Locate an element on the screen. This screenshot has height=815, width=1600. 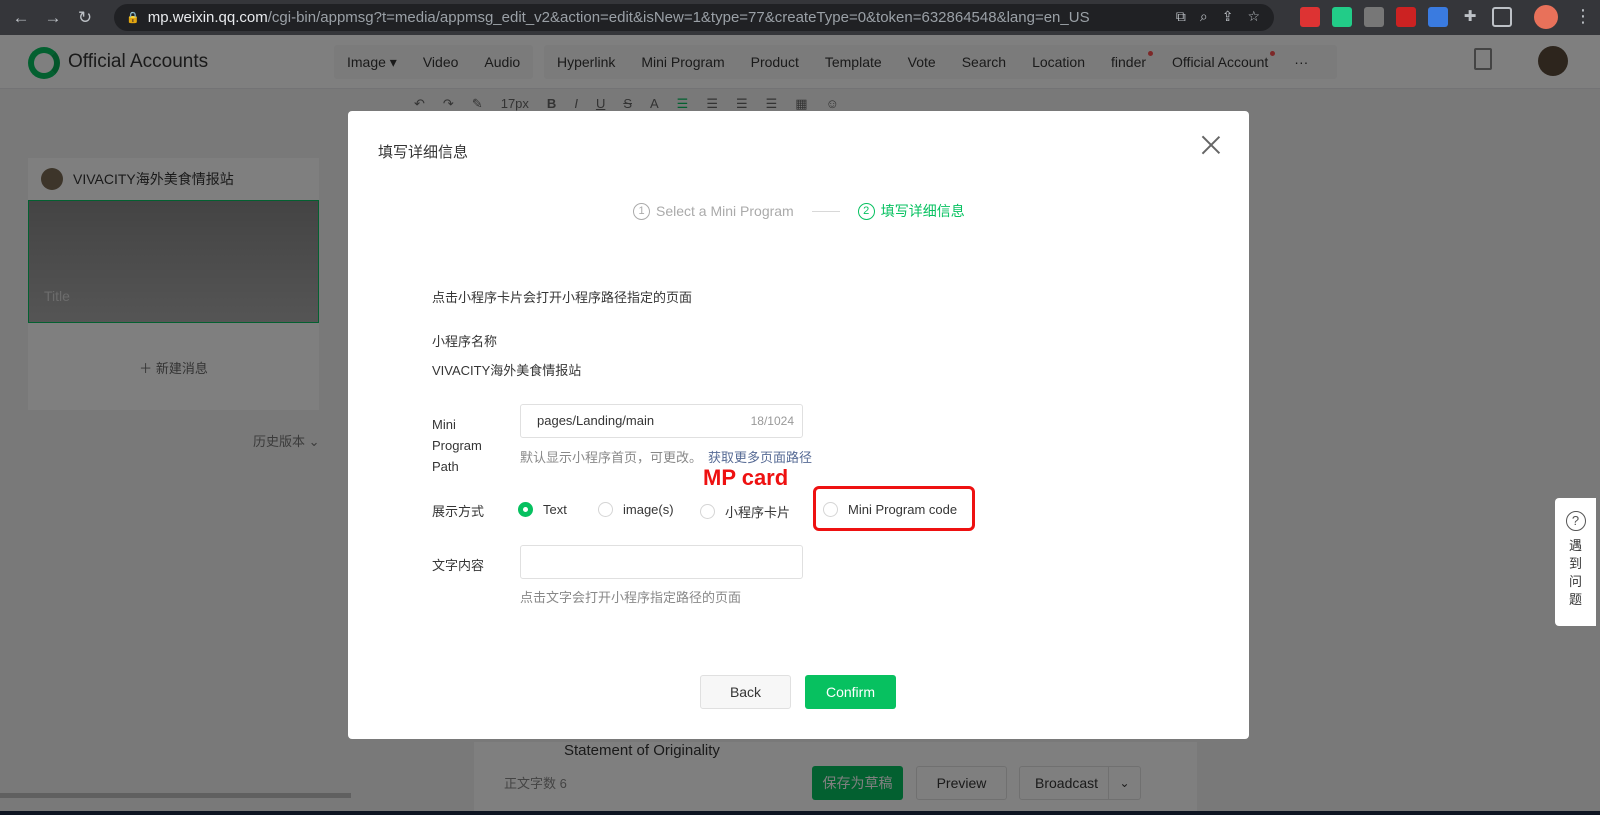
extension-pdf-icon is located at coordinates (1406, 17).